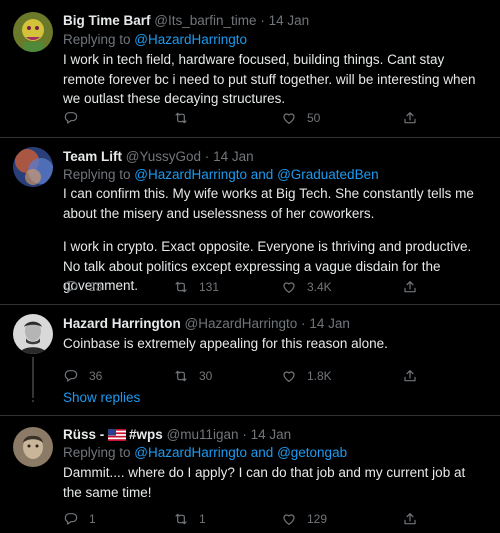  Describe the element at coordinates (306, 287) in the screenshot. I see `like-button: 3.4K` at that location.